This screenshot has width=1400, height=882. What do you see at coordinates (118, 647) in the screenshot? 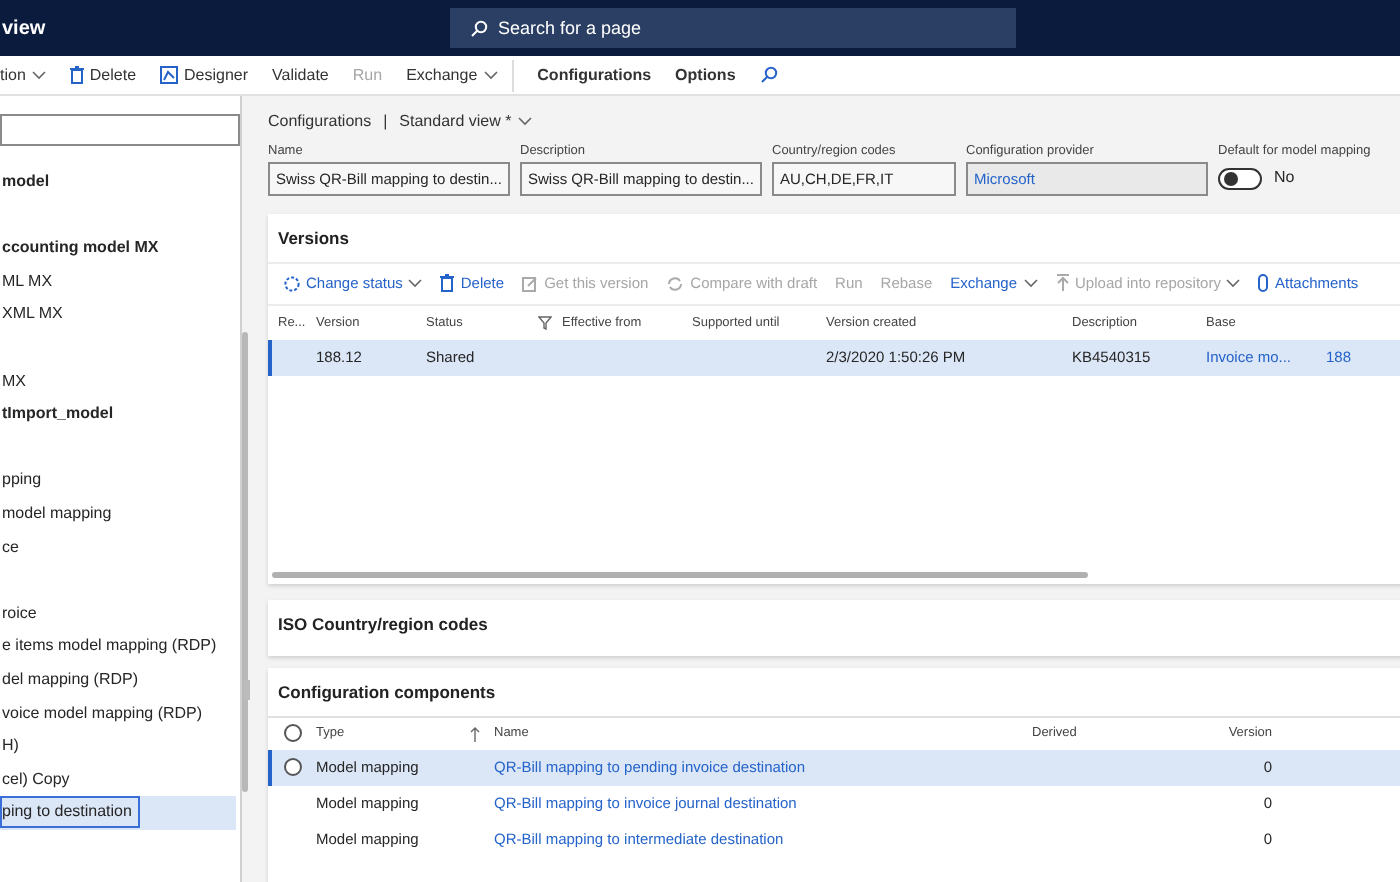
I see `tree-item: e items model mapping (RDP)` at bounding box center [118, 647].